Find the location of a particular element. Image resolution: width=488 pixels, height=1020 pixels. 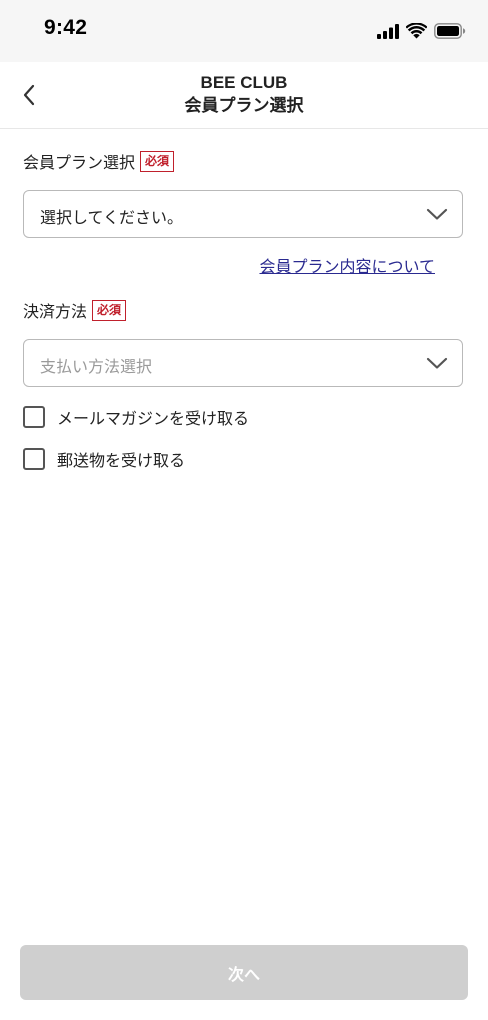

plan-field-label-row: 会員プラン選択 必須 is located at coordinates (99, 161).